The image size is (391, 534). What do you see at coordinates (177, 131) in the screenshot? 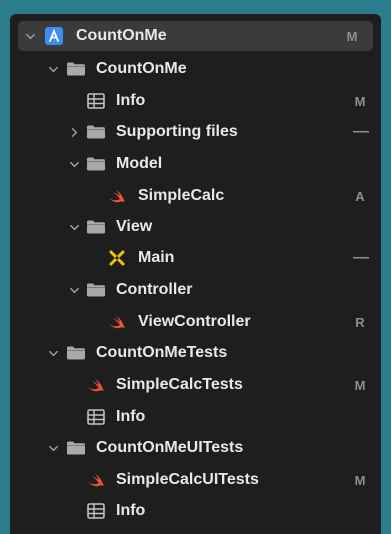
I see `tree-row-label: Supporting files` at bounding box center [177, 131].